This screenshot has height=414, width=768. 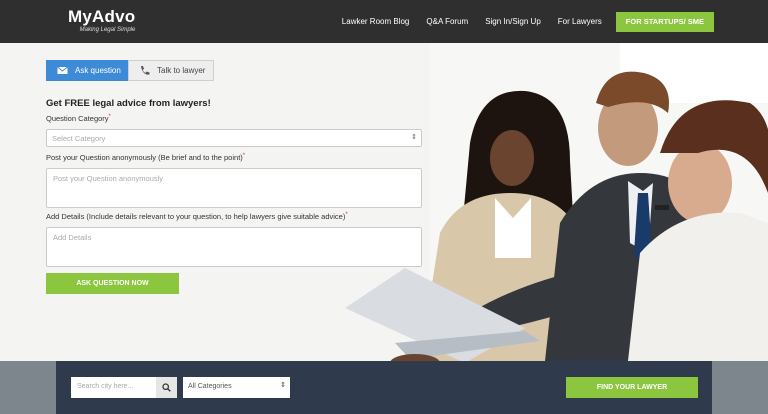 What do you see at coordinates (236, 387) in the screenshot?
I see `category-filter-select: All Categories ⇕` at bounding box center [236, 387].